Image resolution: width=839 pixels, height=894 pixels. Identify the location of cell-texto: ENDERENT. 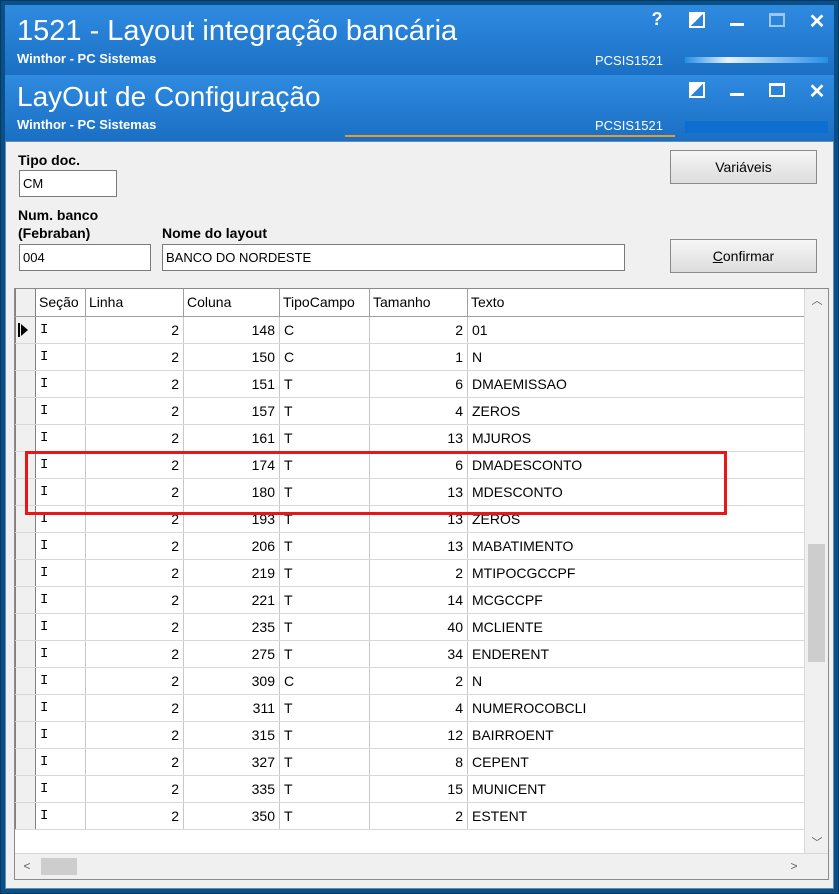
(637, 654).